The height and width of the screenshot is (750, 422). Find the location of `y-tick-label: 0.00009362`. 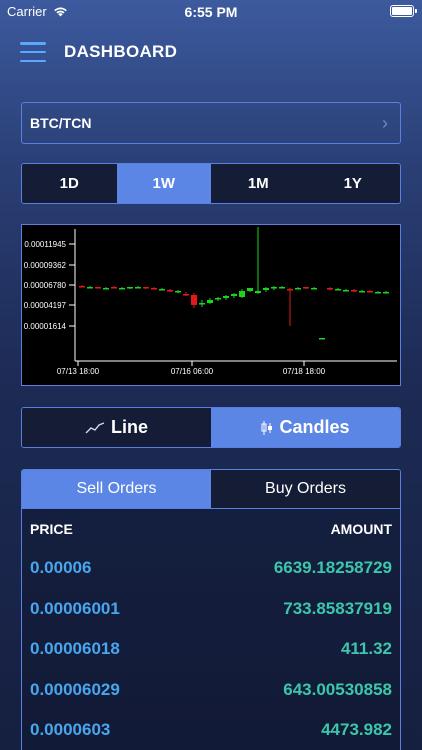

y-tick-label: 0.00009362 is located at coordinates (45, 265).